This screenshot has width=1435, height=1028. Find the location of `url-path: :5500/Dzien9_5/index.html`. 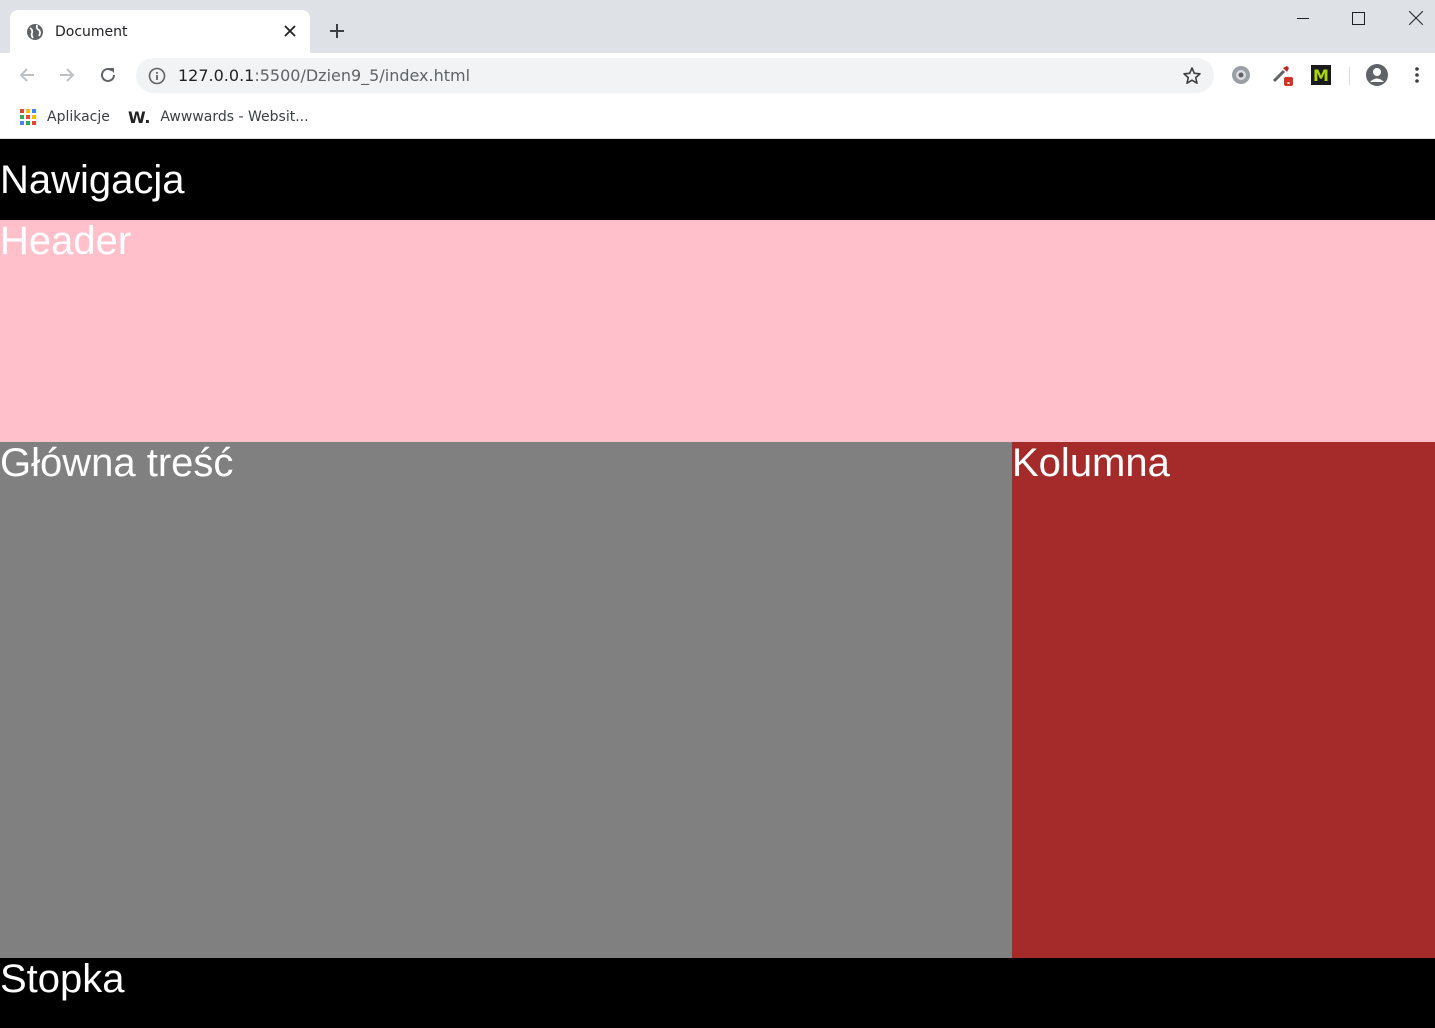

url-path: :5500/Dzien9_5/index.html is located at coordinates (362, 75).